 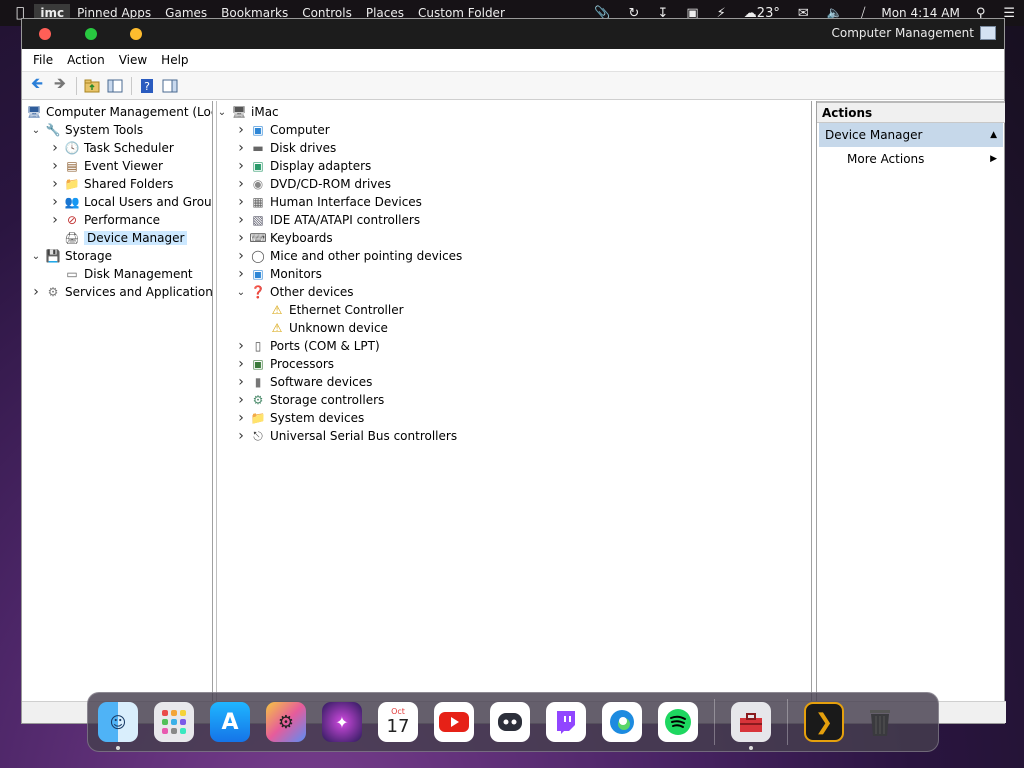 I want to click on device-item: › ▮ Software devices, so click(x=303, y=382).